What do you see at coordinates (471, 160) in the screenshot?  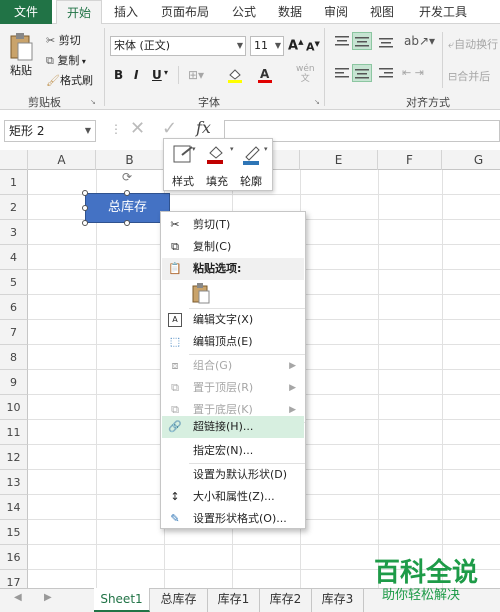 I see `column-header: G` at bounding box center [471, 160].